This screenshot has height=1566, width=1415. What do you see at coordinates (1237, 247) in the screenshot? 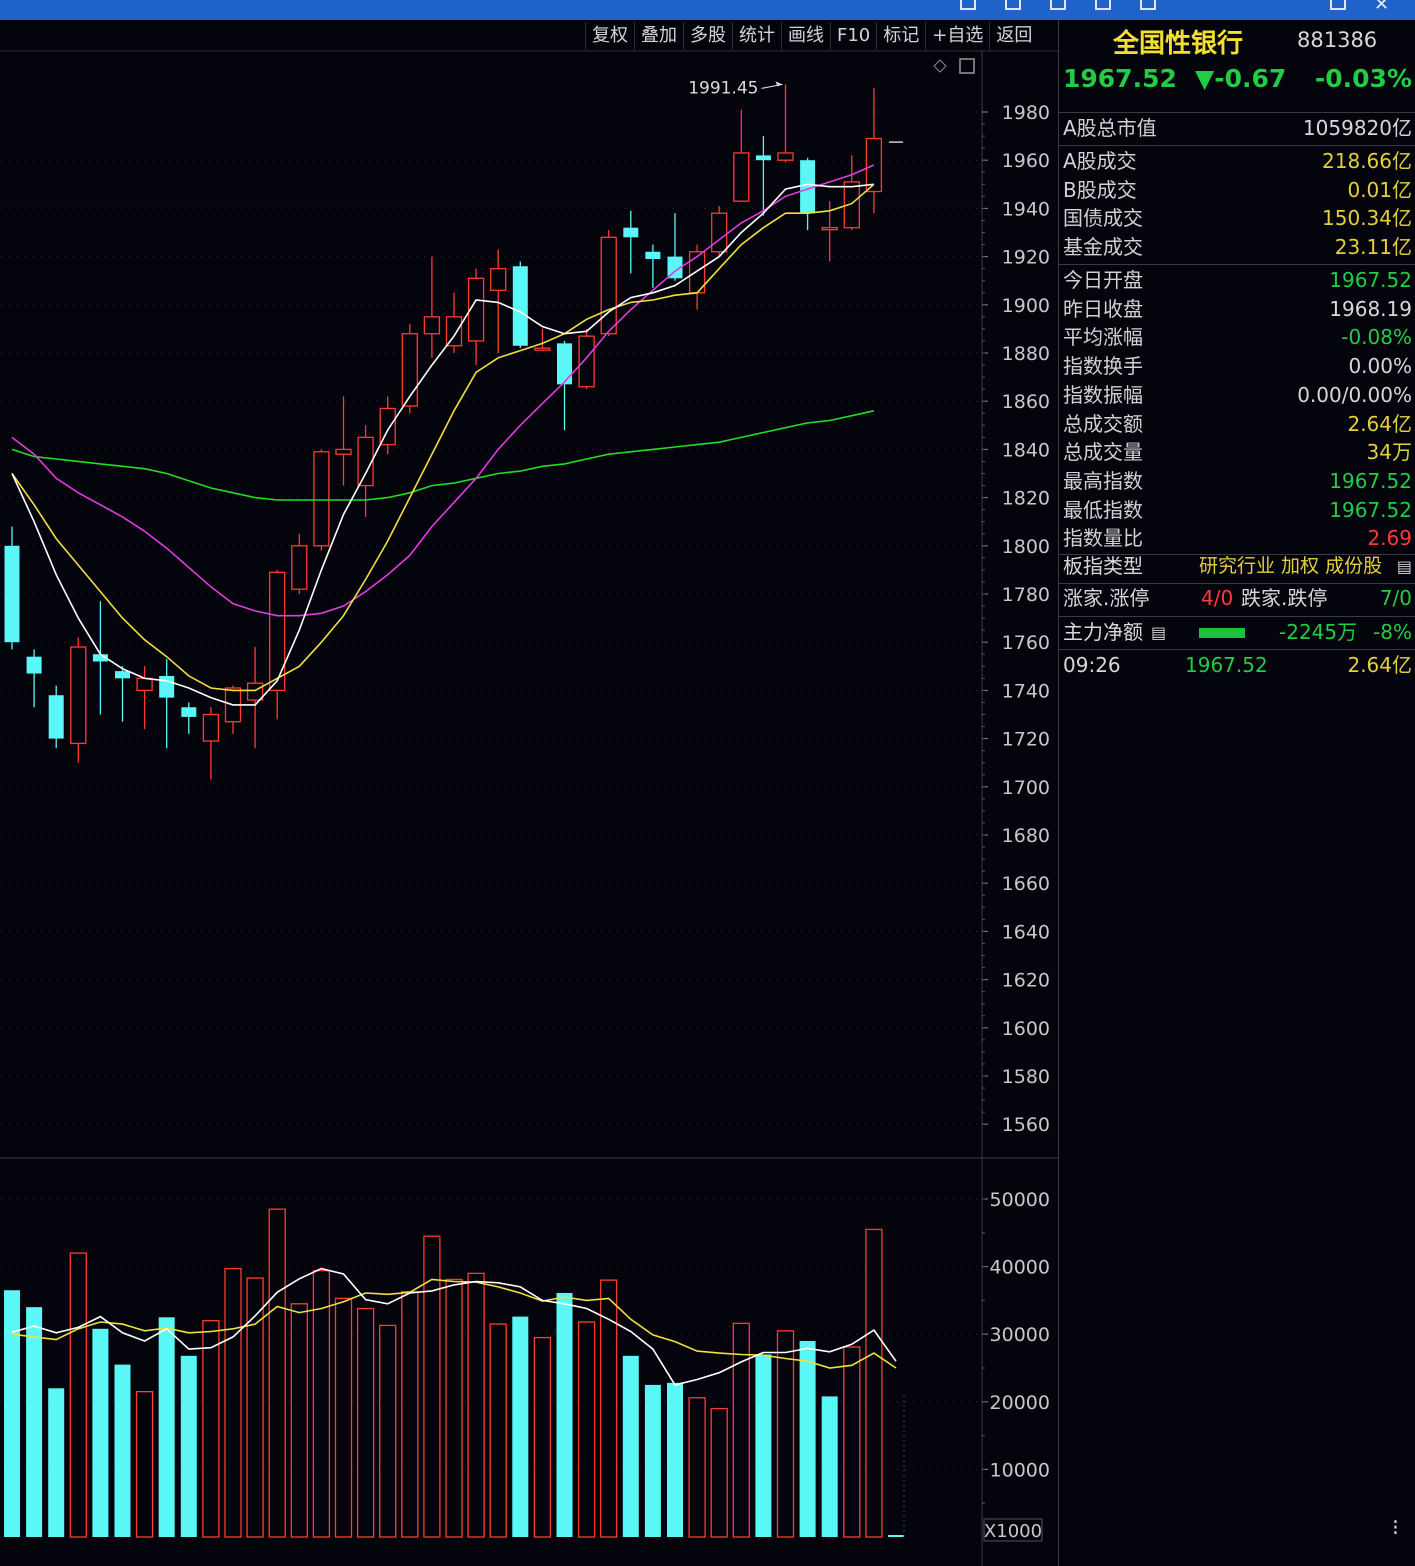
I see `row-volume-3: 基金成交 23.11亿` at bounding box center [1237, 247].